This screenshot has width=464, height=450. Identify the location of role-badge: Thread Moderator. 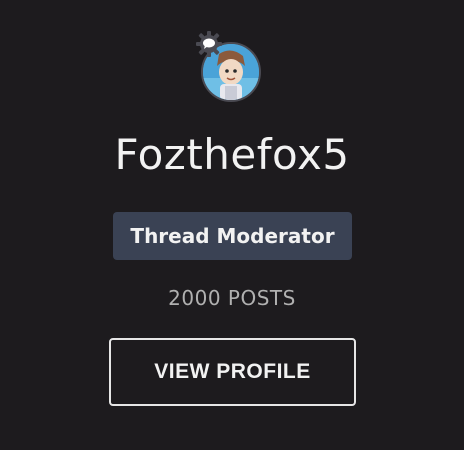
(232, 236).